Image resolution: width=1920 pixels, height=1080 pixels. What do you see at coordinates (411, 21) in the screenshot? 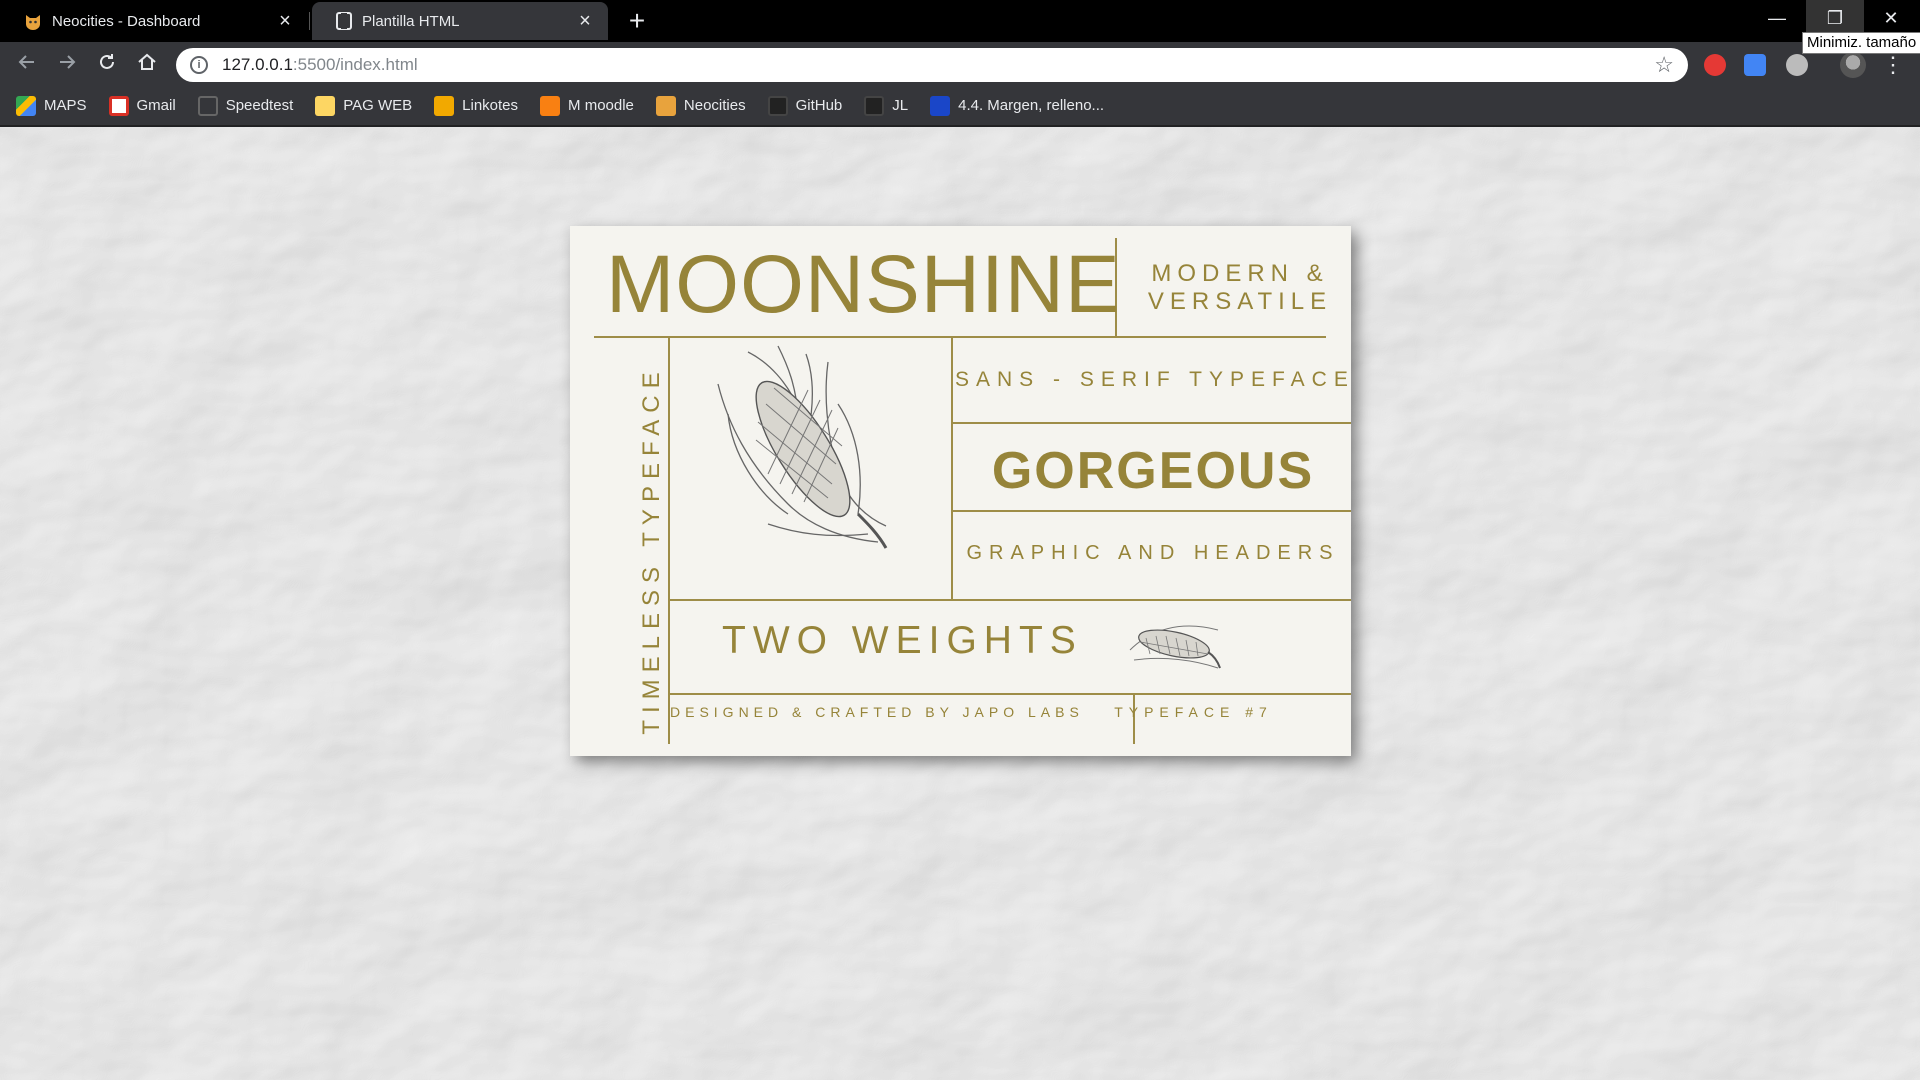
I see `tab-title: Plantilla HTML` at bounding box center [411, 21].